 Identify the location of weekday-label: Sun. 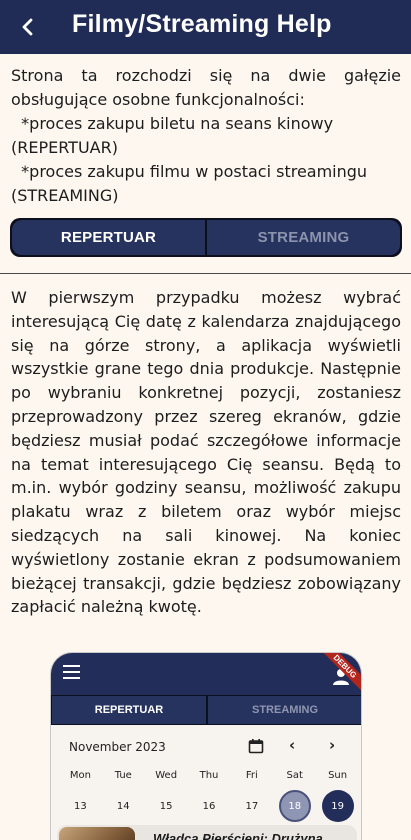
(338, 775).